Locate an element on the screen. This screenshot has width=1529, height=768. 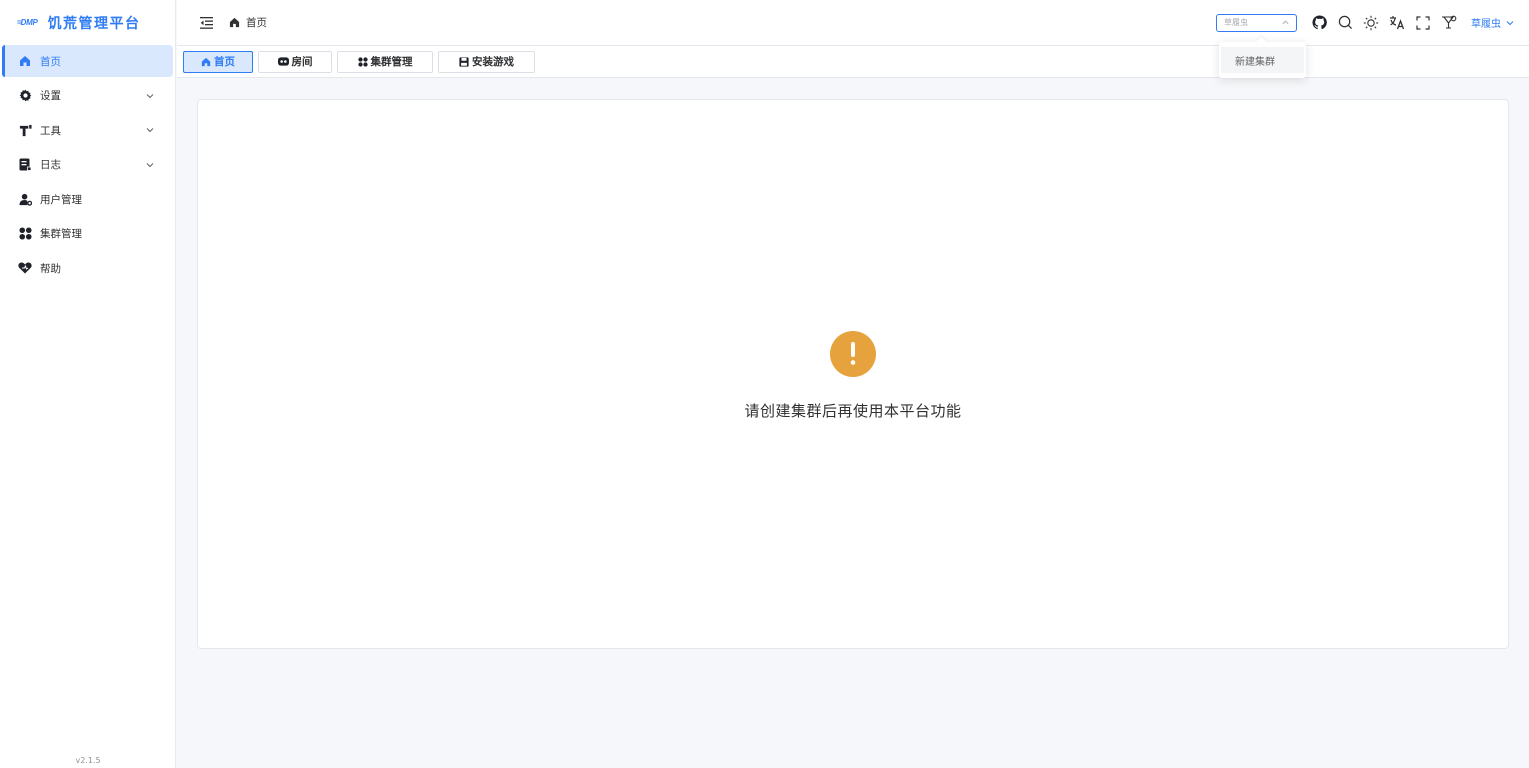
logo: =DMP 饥荒管理平台 is located at coordinates (87, 22).